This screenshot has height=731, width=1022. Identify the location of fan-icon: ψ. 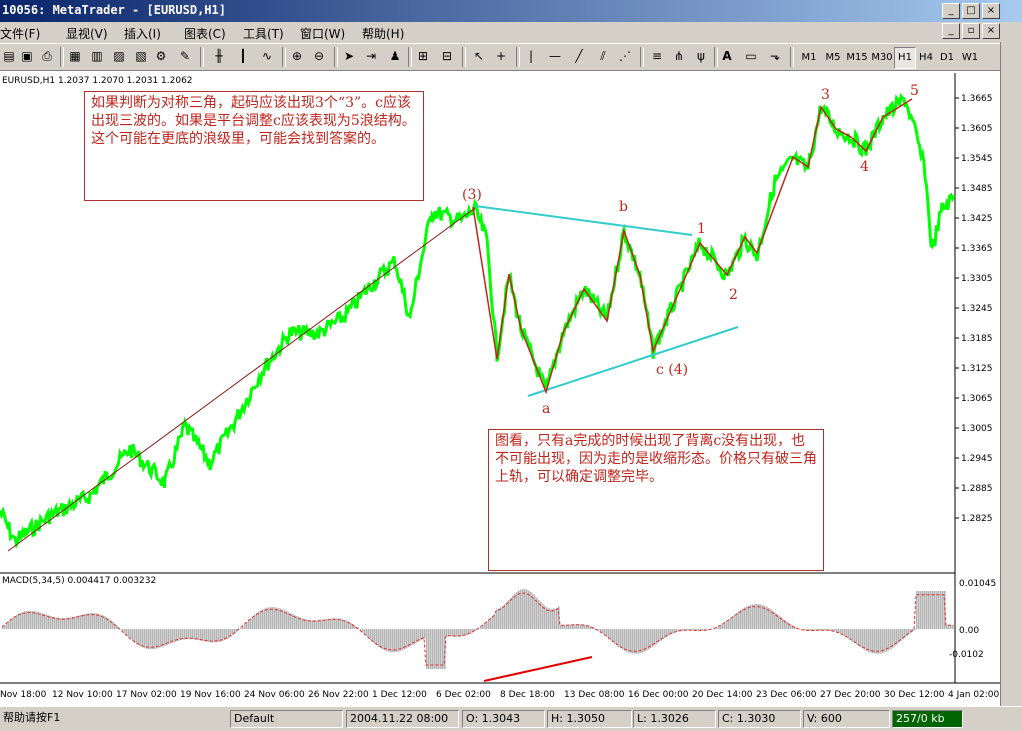
(701, 56).